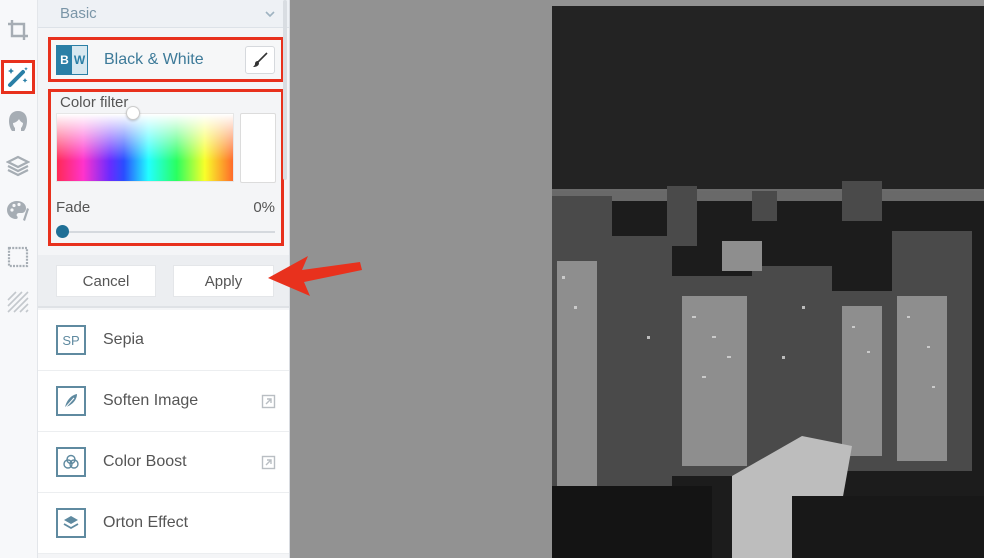 The height and width of the screenshot is (558, 984). Describe the element at coordinates (315, 276) in the screenshot. I see `annotation-arrow-icon` at that location.